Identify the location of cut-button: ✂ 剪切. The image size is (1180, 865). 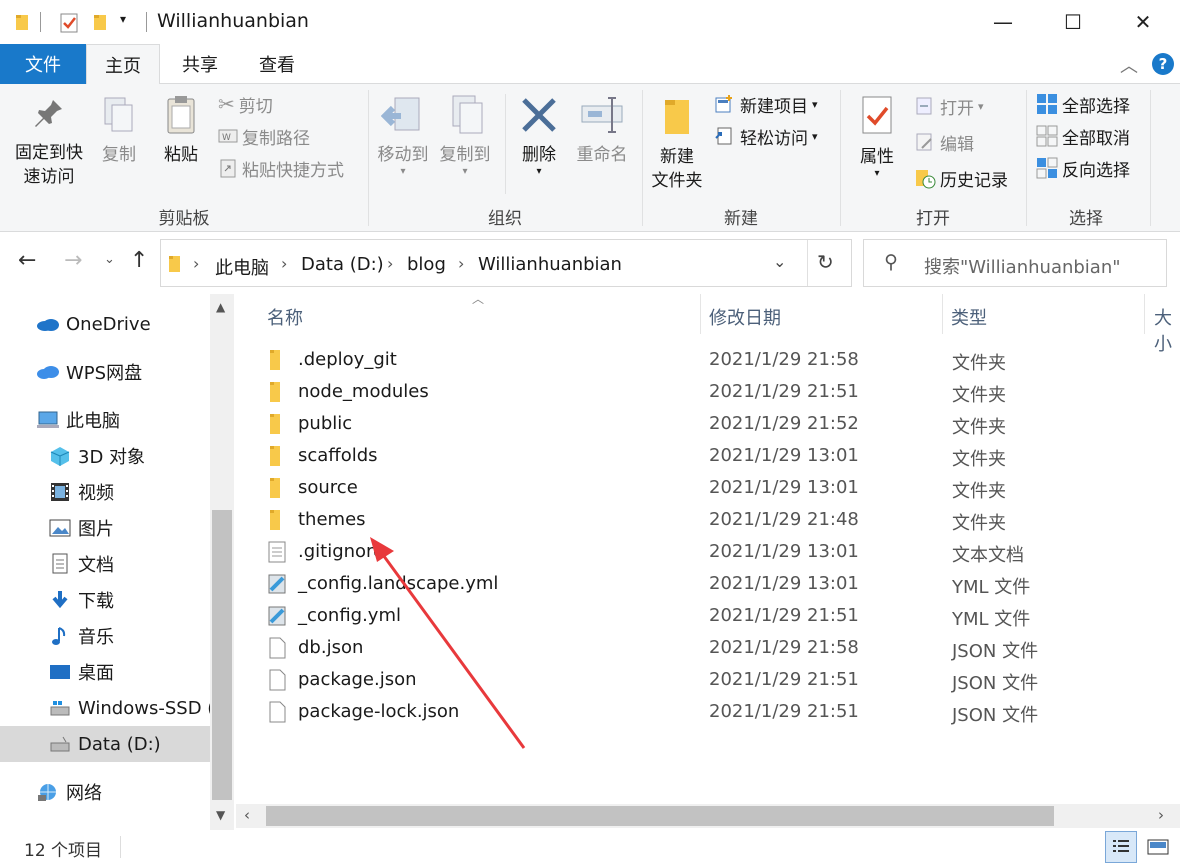
(245, 104).